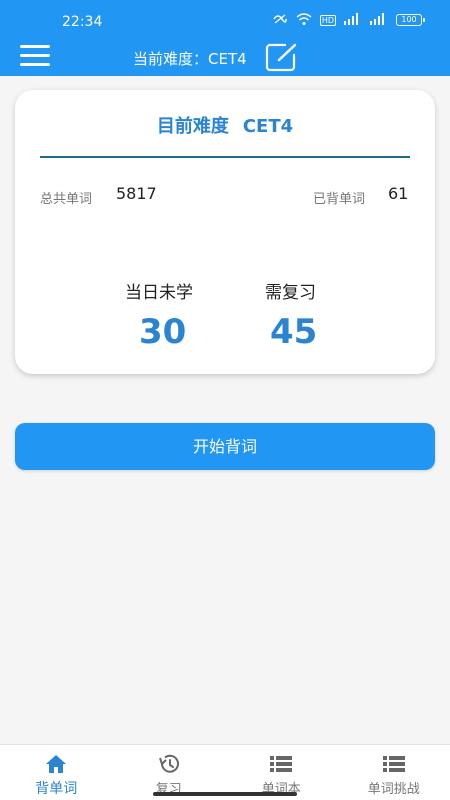 This screenshot has height=800, width=450. What do you see at coordinates (304, 20) in the screenshot?
I see `wifi-icon` at bounding box center [304, 20].